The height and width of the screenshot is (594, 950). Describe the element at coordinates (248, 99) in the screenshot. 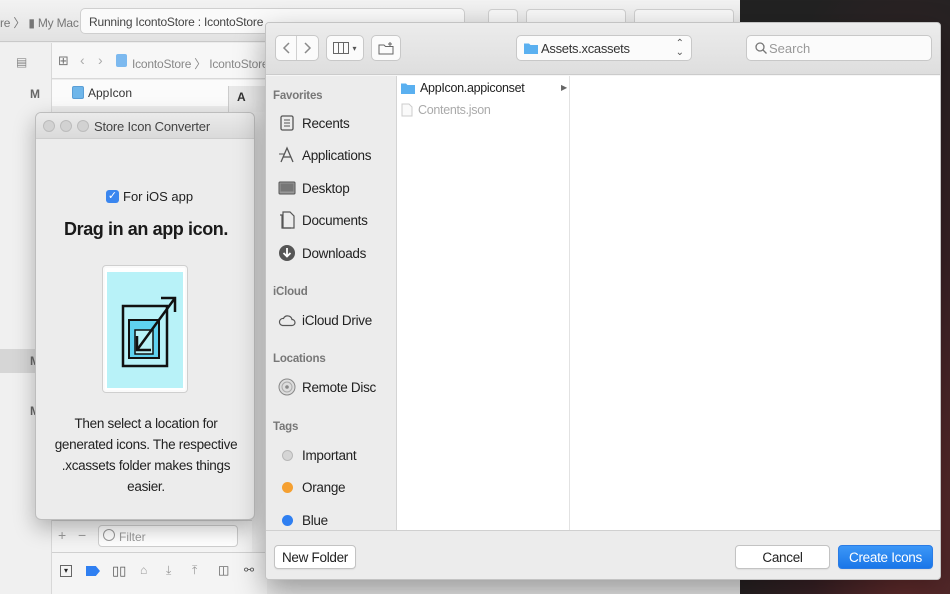

I see `editor-tab-fragment: A` at that location.